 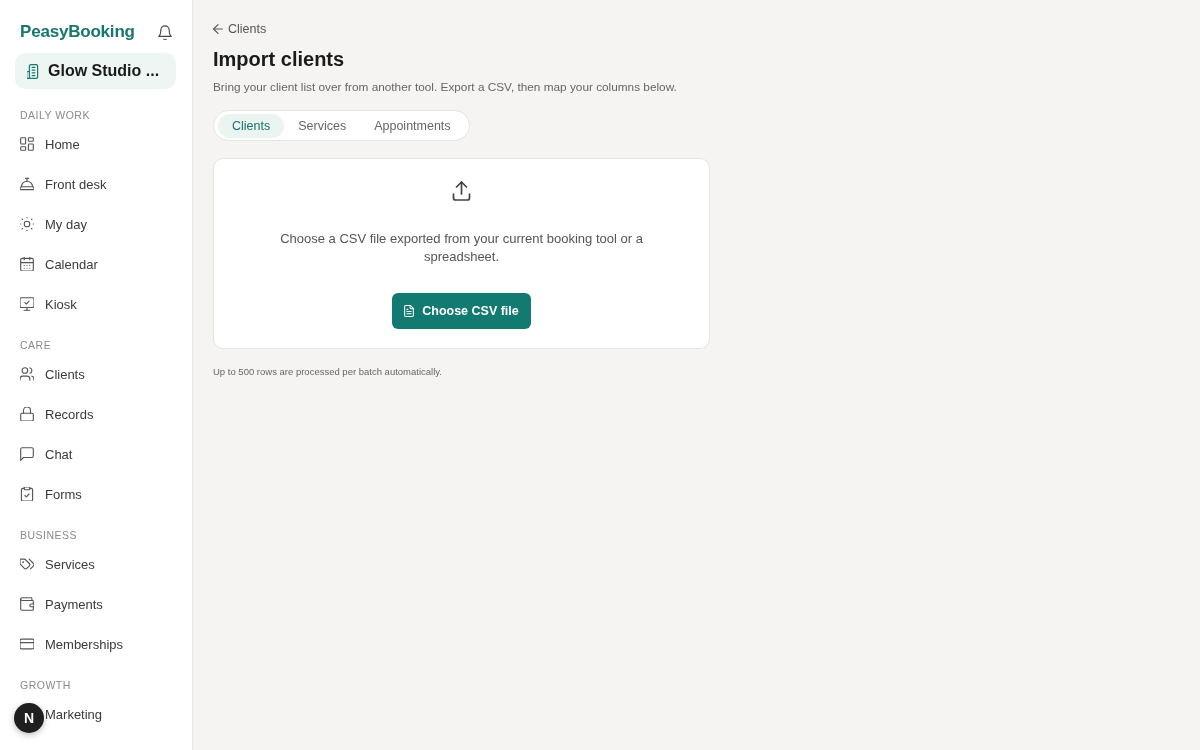 I want to click on upload-prompt: Choose a CSV file exported from your current booking tool or a spreadsheet., so click(x=461, y=248).